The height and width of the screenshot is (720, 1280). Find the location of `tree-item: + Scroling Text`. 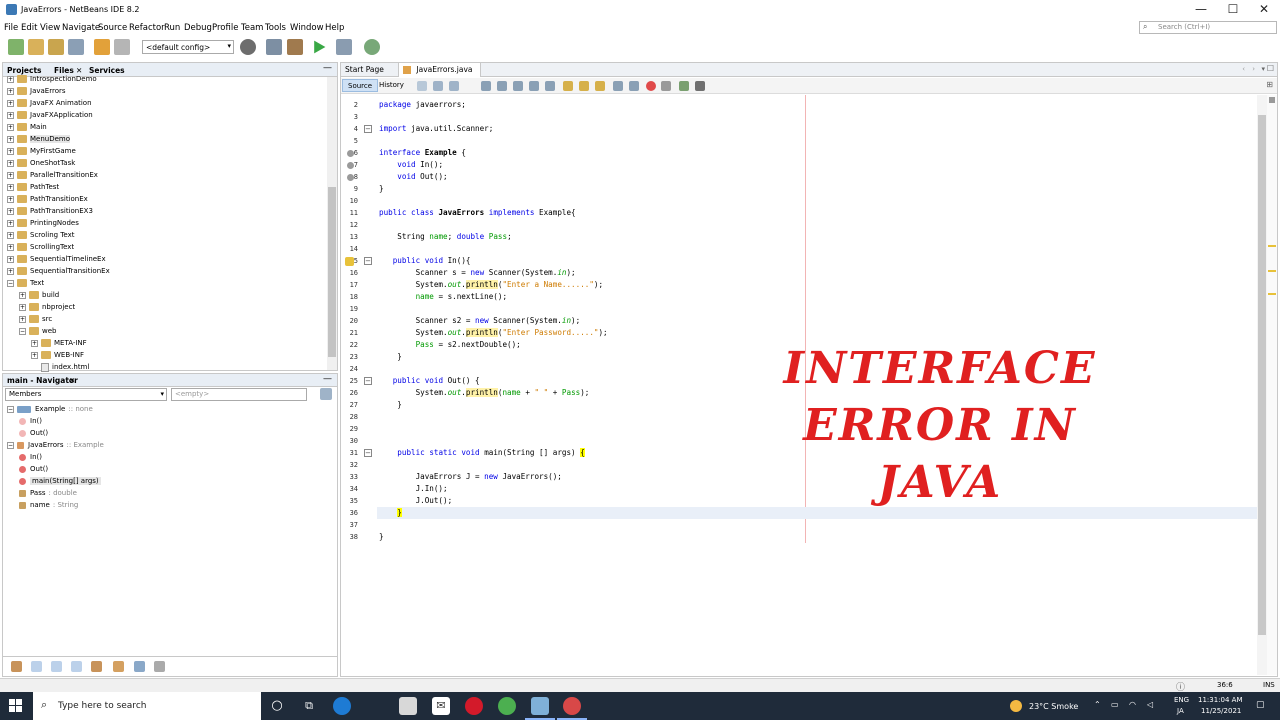

tree-item: + Scroling Text is located at coordinates (40, 235).